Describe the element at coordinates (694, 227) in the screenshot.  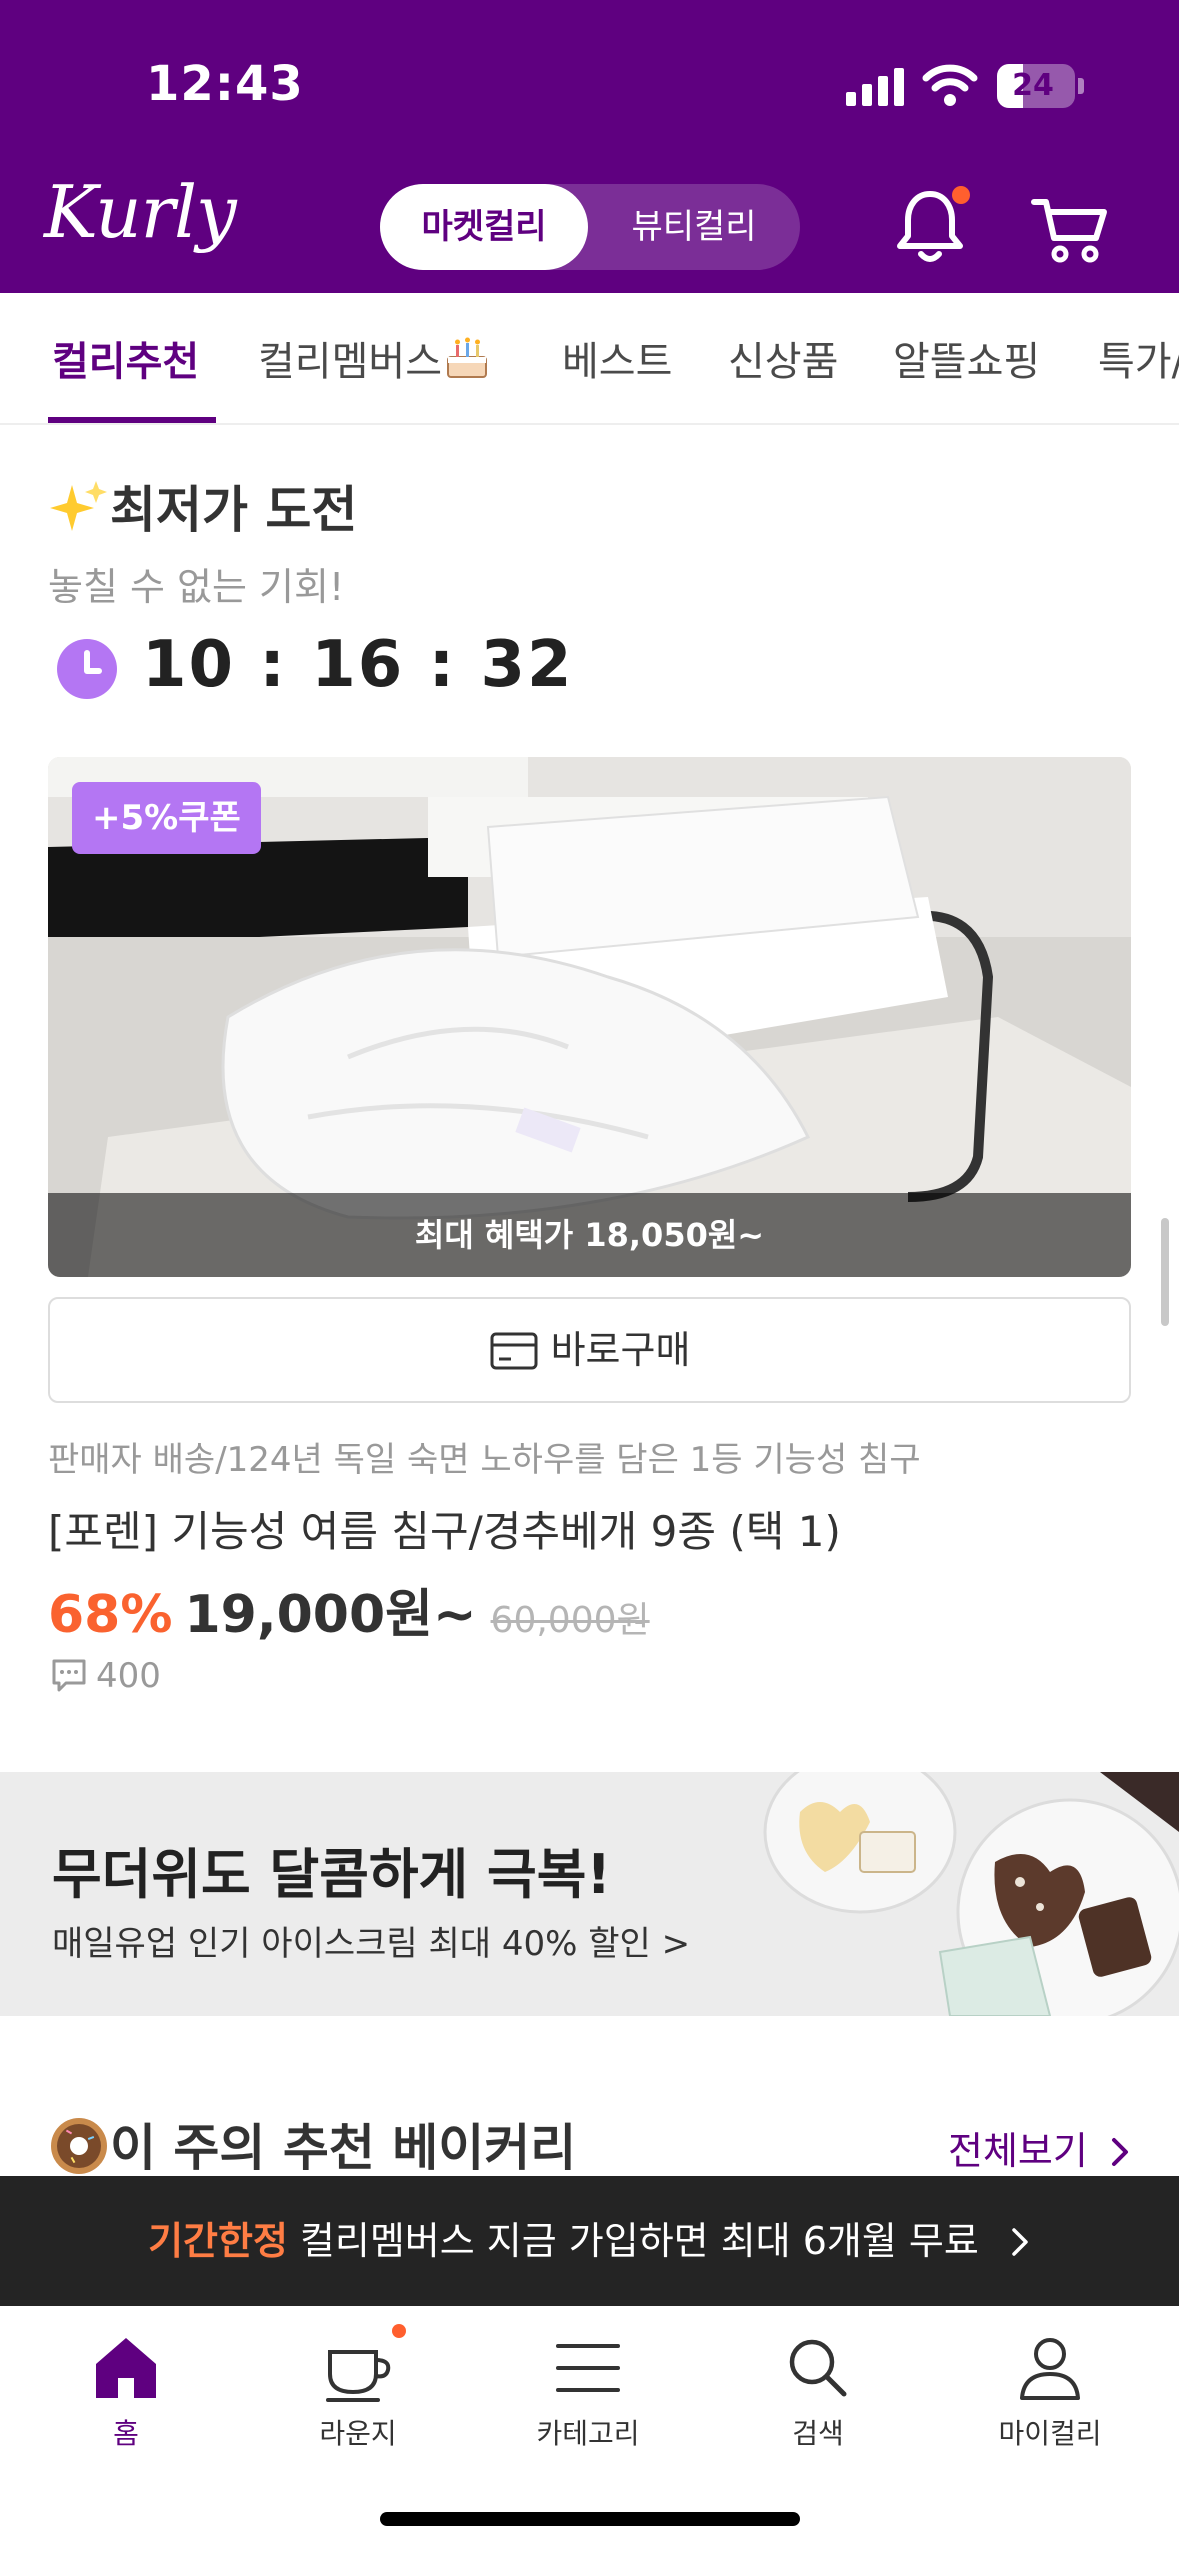
I see `beauty-kurly-toggle: 뷰티컬리` at that location.